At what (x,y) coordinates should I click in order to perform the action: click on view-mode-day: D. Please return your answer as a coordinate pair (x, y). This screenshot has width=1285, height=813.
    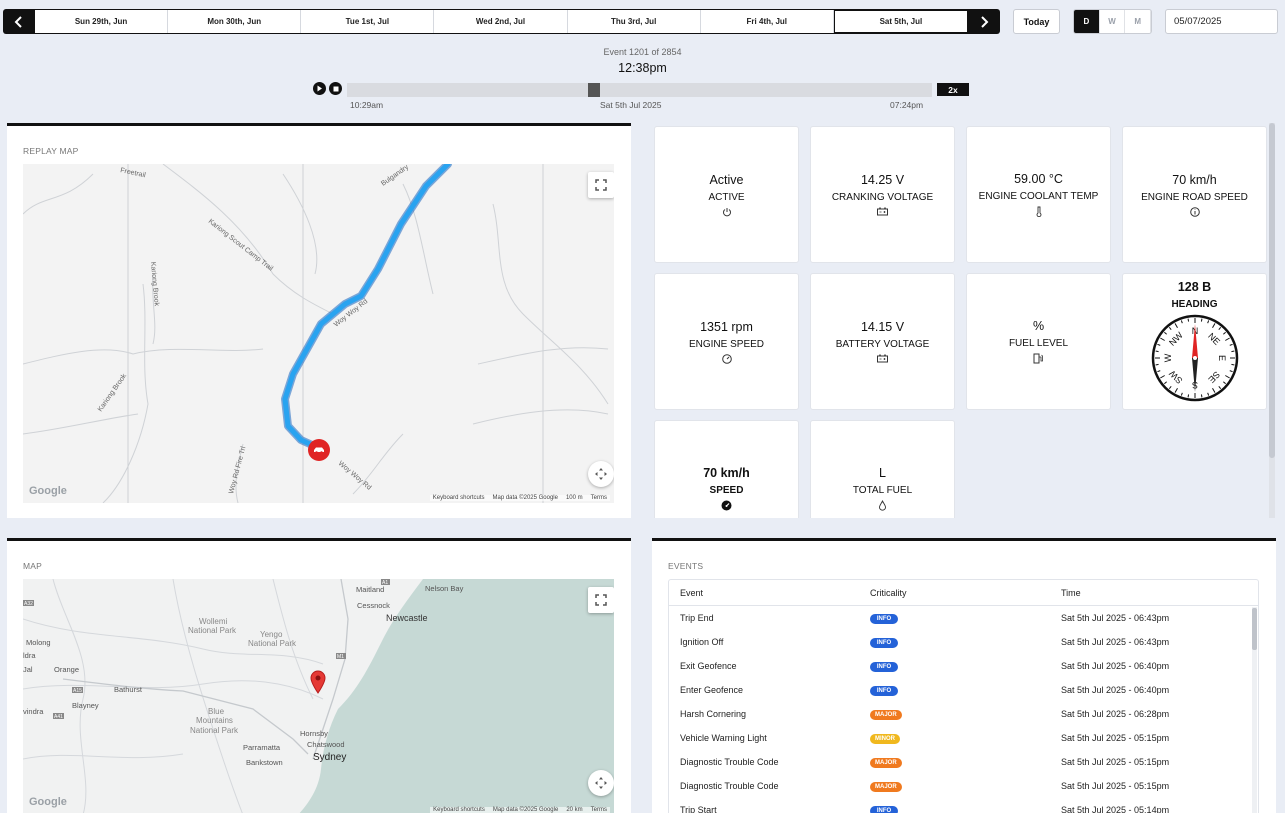
    Looking at the image, I should click on (1087, 21).